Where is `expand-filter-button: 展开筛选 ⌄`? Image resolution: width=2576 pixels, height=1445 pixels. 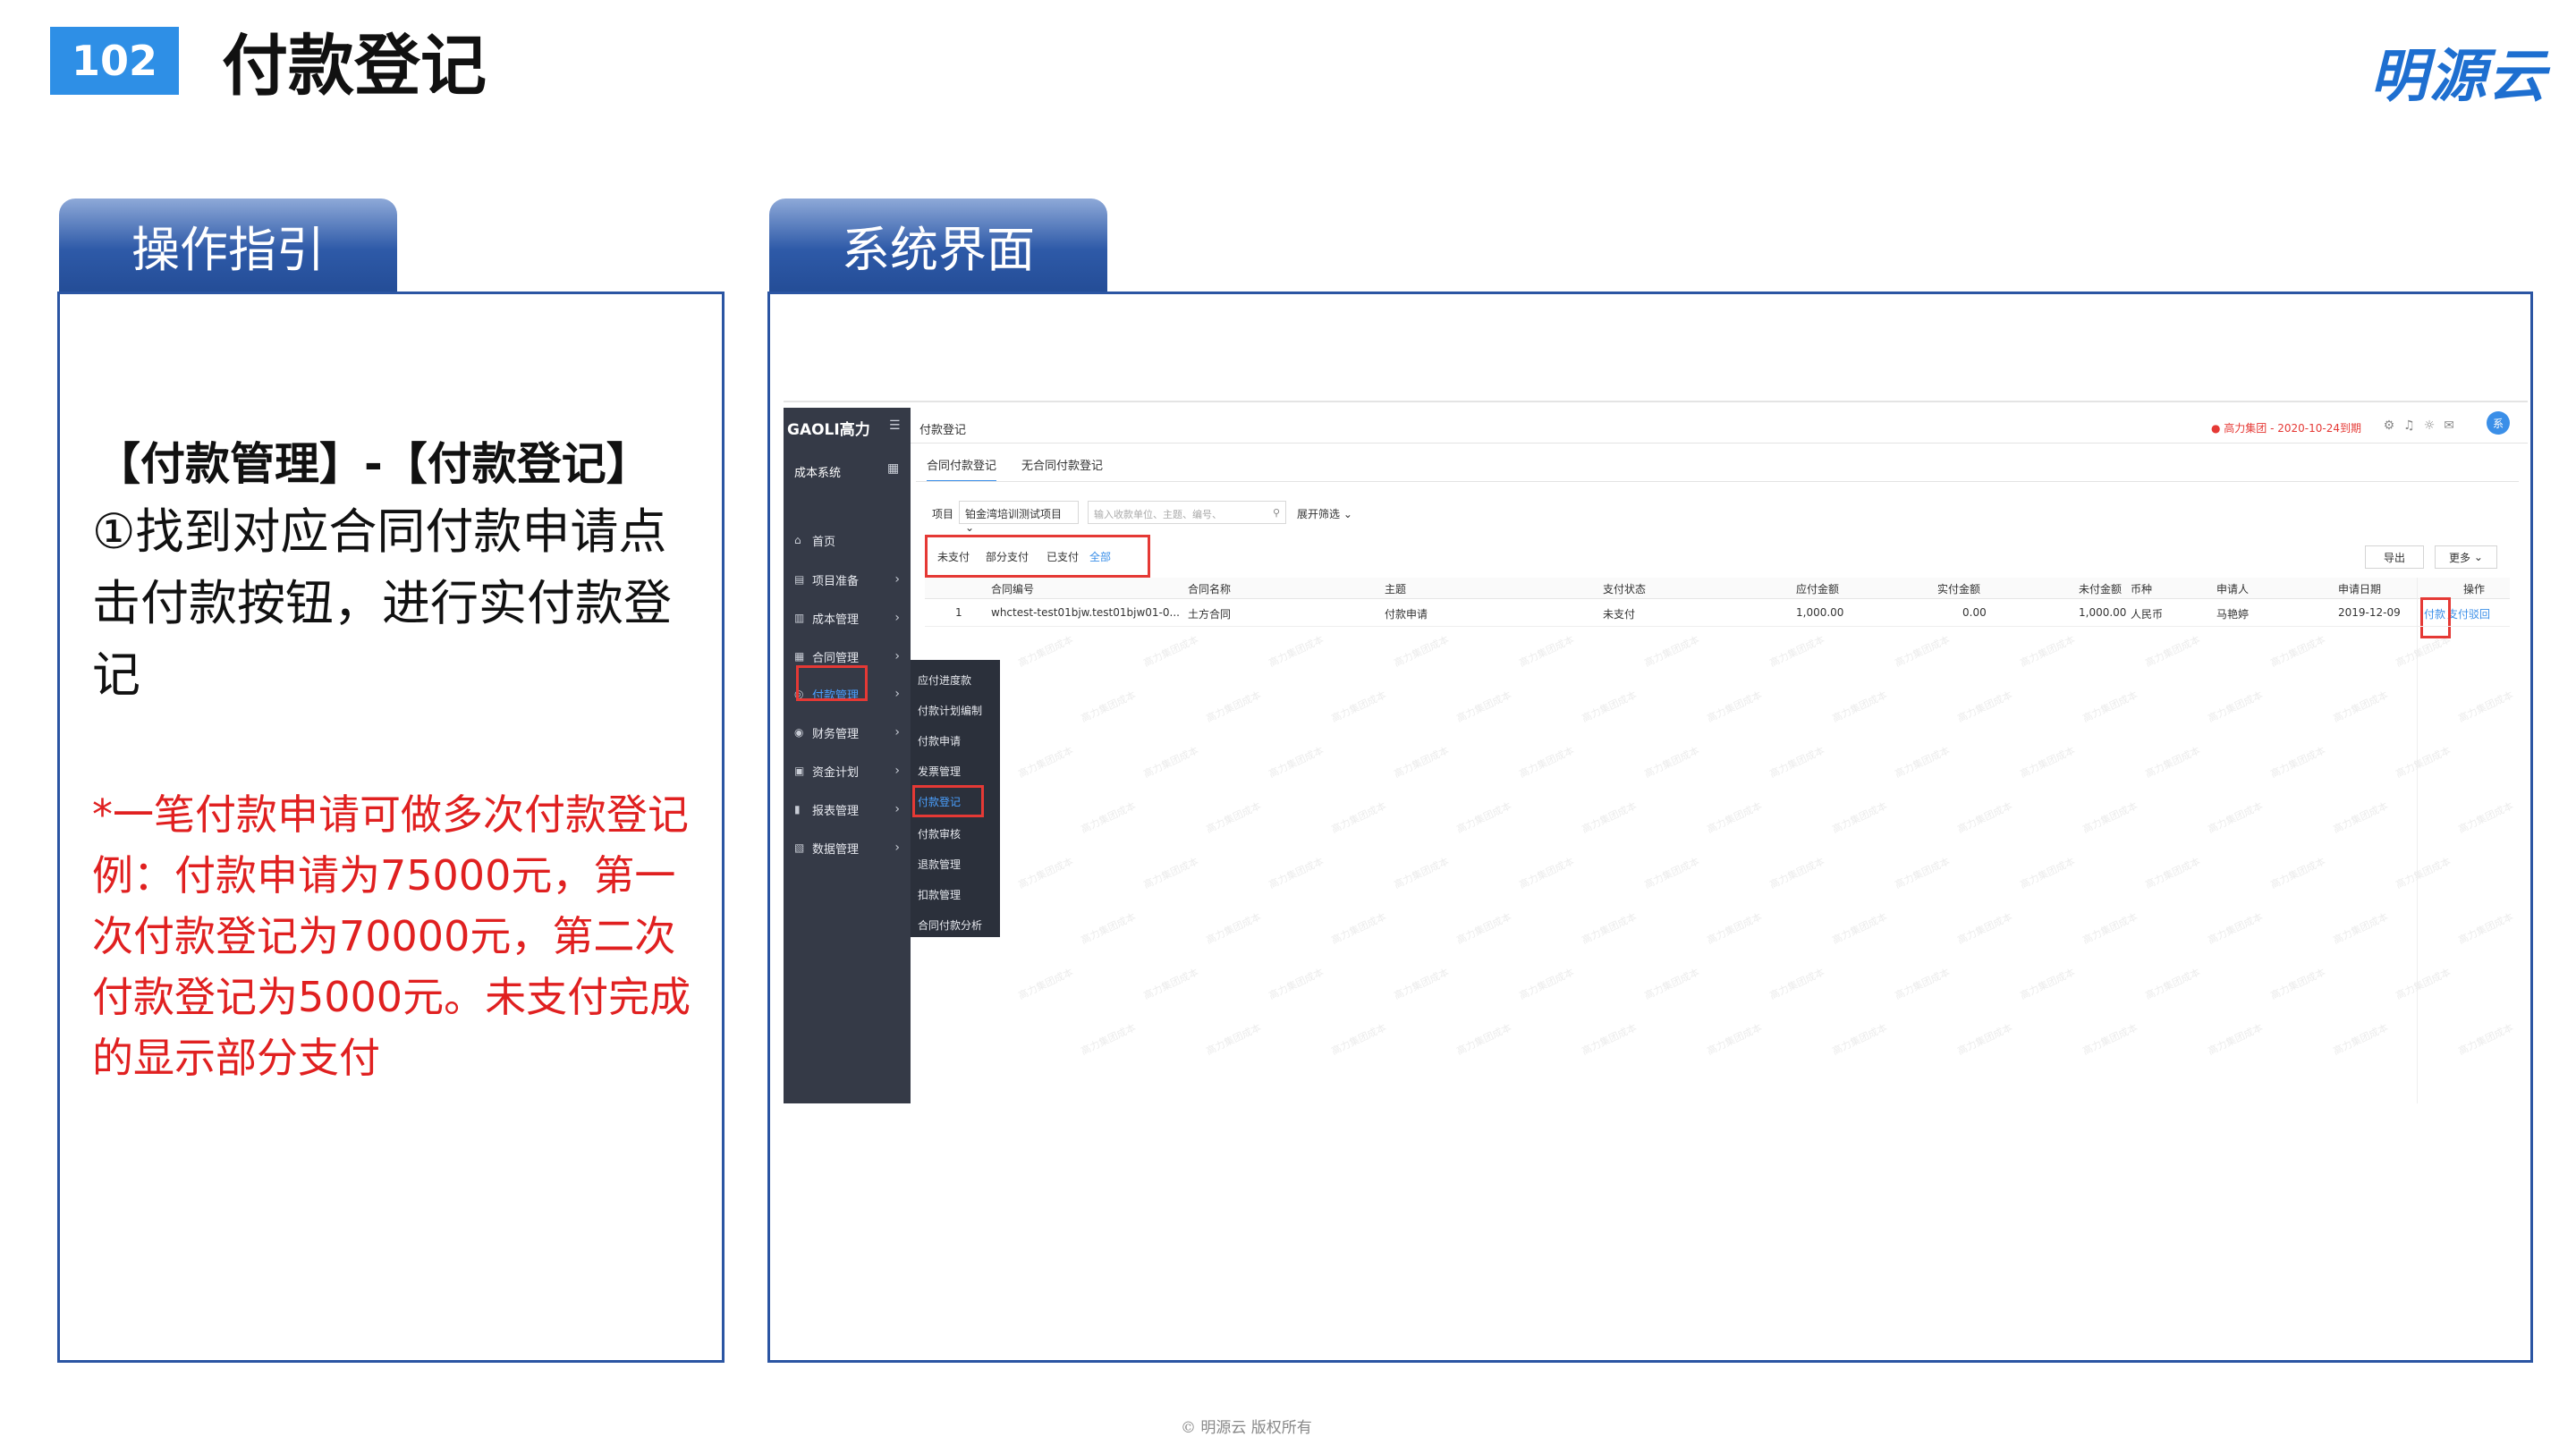
expand-filter-button: 展开筛选 ⌄ is located at coordinates (1324, 513).